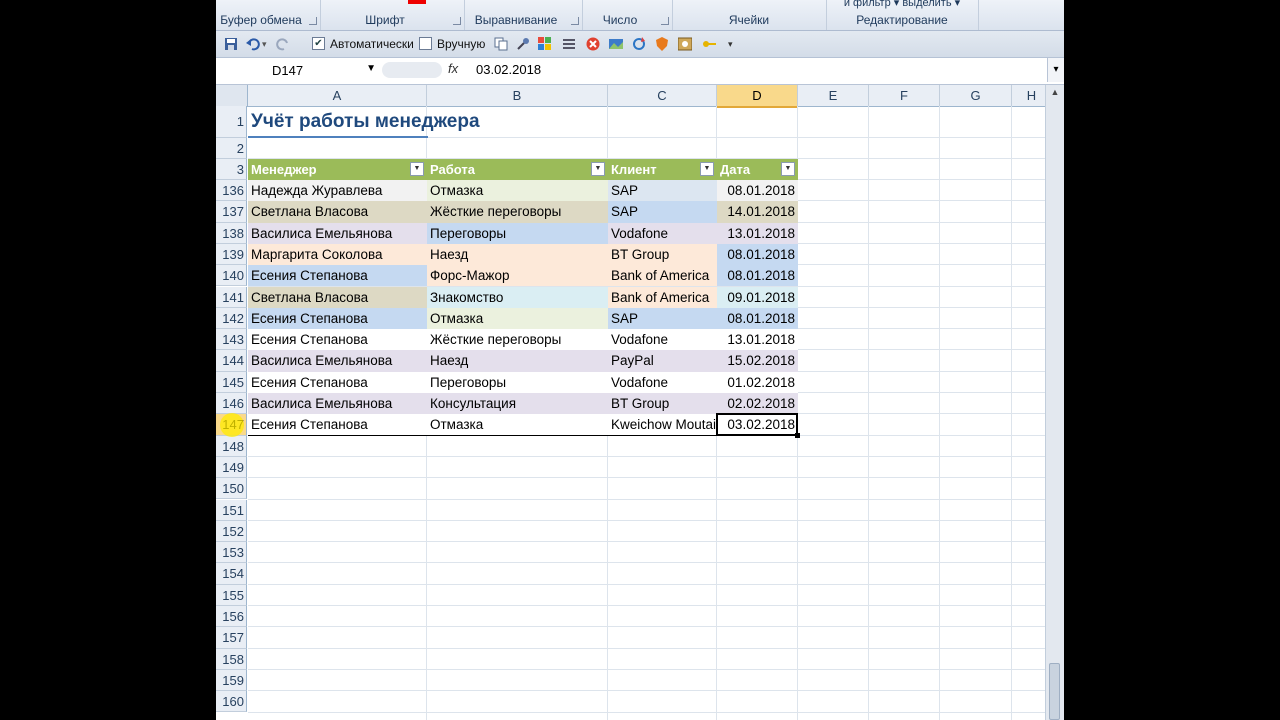 The width and height of the screenshot is (1280, 720). Describe the element at coordinates (662, 169) in the screenshot. I see `table-header-cell: Клиент ▼` at that location.